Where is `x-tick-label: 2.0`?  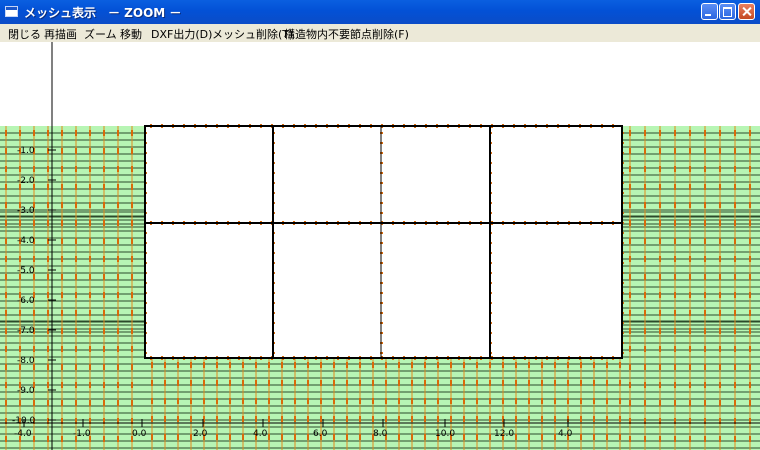
x-tick-label: 2.0 is located at coordinates (200, 434).